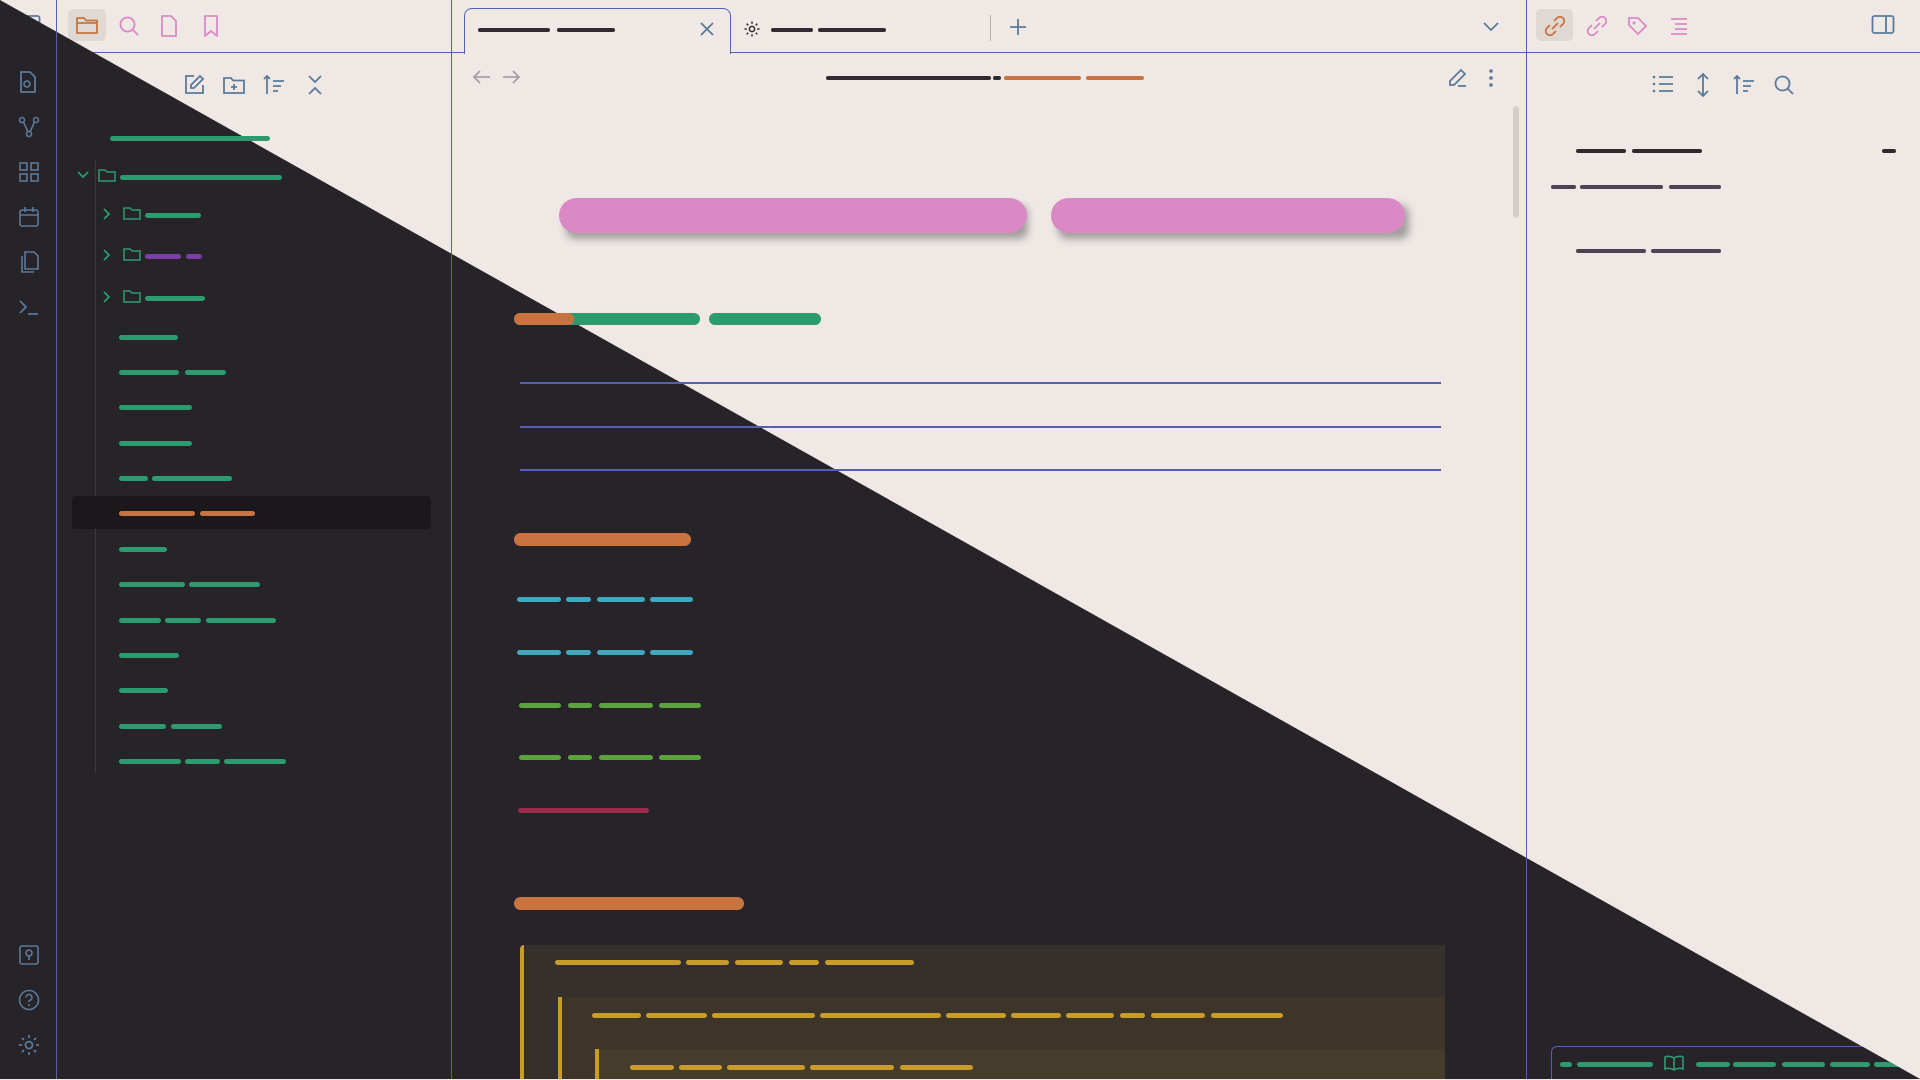 This screenshot has height=1080, width=1920. I want to click on file-icon, so click(169, 26).